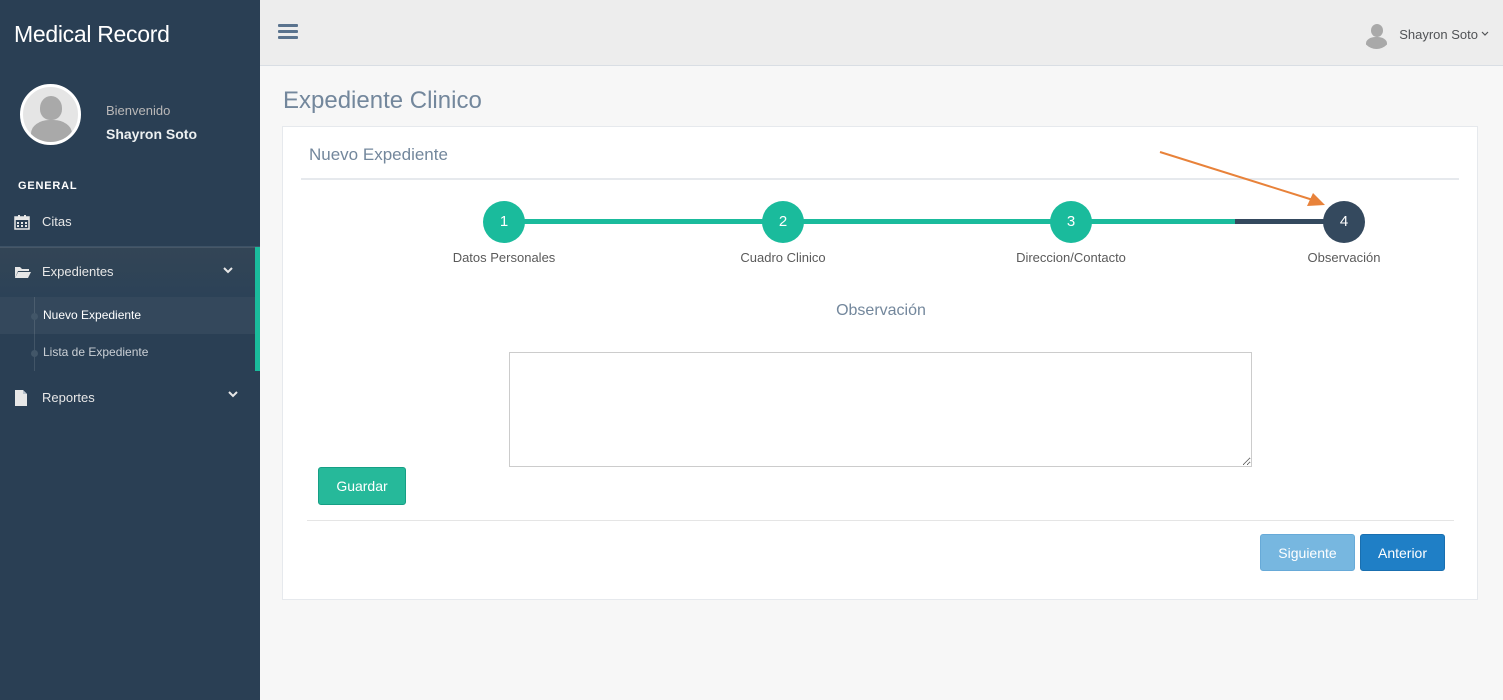 The height and width of the screenshot is (700, 1503). What do you see at coordinates (1242, 178) in the screenshot?
I see `annotation-arrow-icon` at bounding box center [1242, 178].